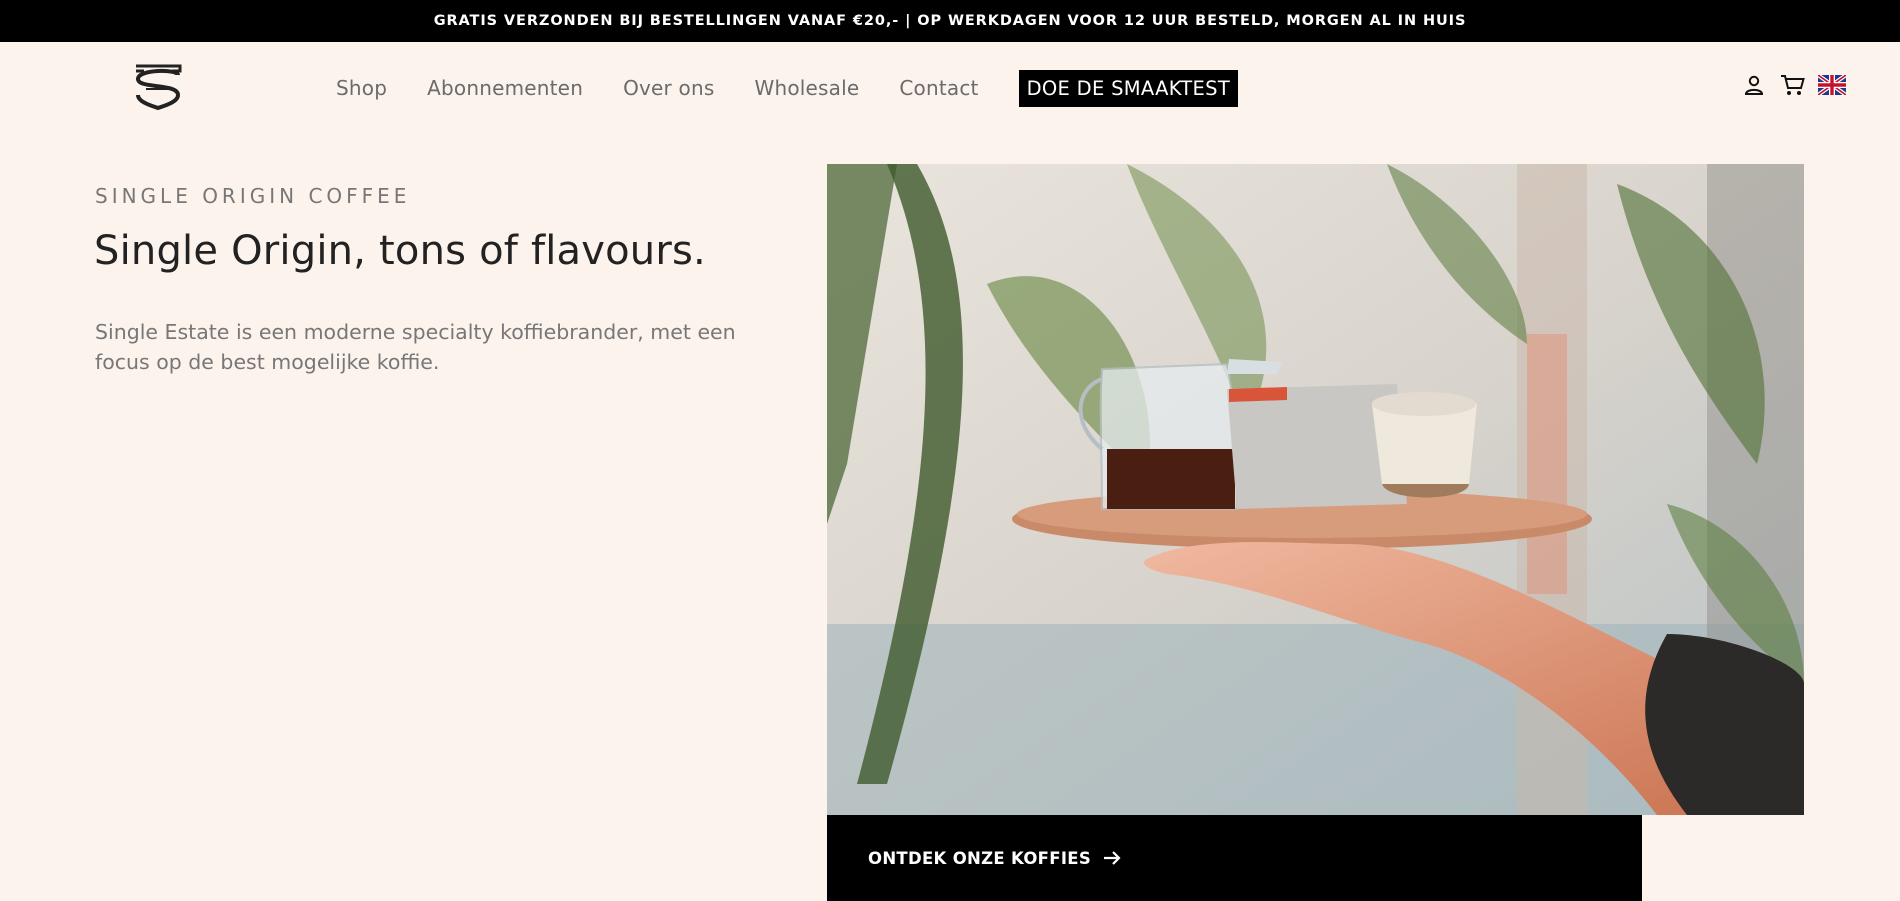  I want to click on nav-abonnementen: Abonnementen, so click(505, 88).